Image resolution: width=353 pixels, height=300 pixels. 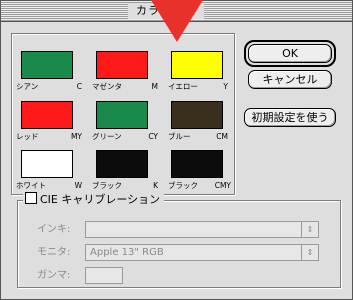 What do you see at coordinates (47, 115) in the screenshot?
I see `swatch-red` at bounding box center [47, 115].